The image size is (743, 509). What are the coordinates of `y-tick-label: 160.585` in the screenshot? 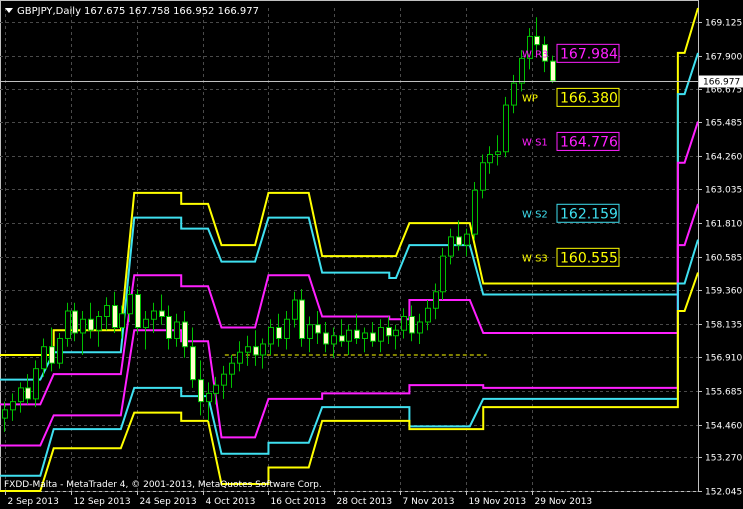 It's located at (723, 259).